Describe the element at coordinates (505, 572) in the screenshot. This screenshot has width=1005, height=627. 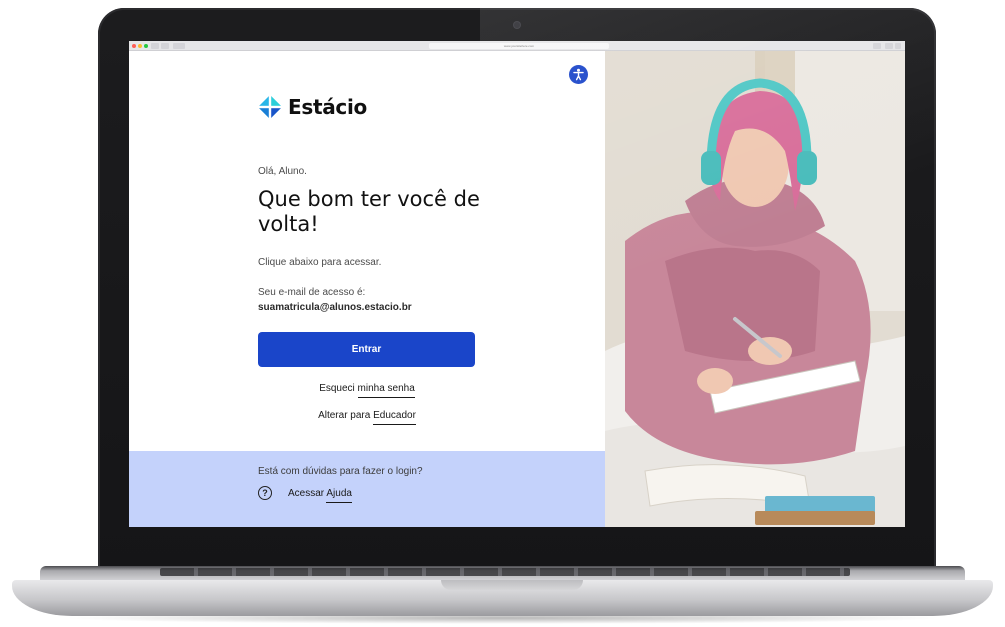
I see `keyboard-edge` at that location.